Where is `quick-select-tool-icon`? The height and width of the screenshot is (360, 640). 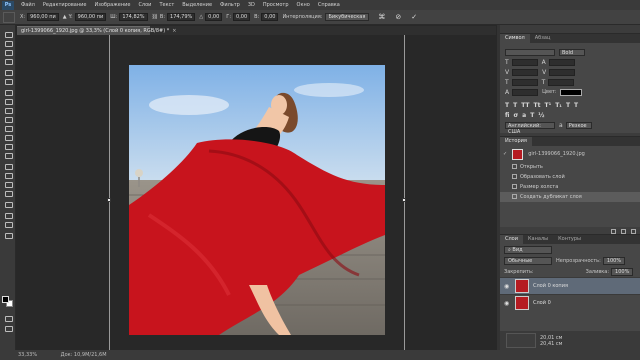
quick-select-tool-icon is located at coordinates (8, 61).